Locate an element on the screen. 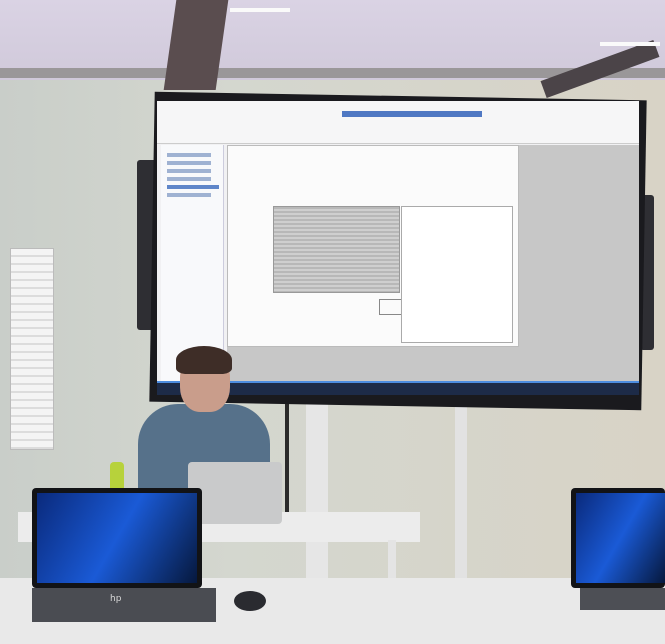  navigation-pane is located at coordinates (192, 263).